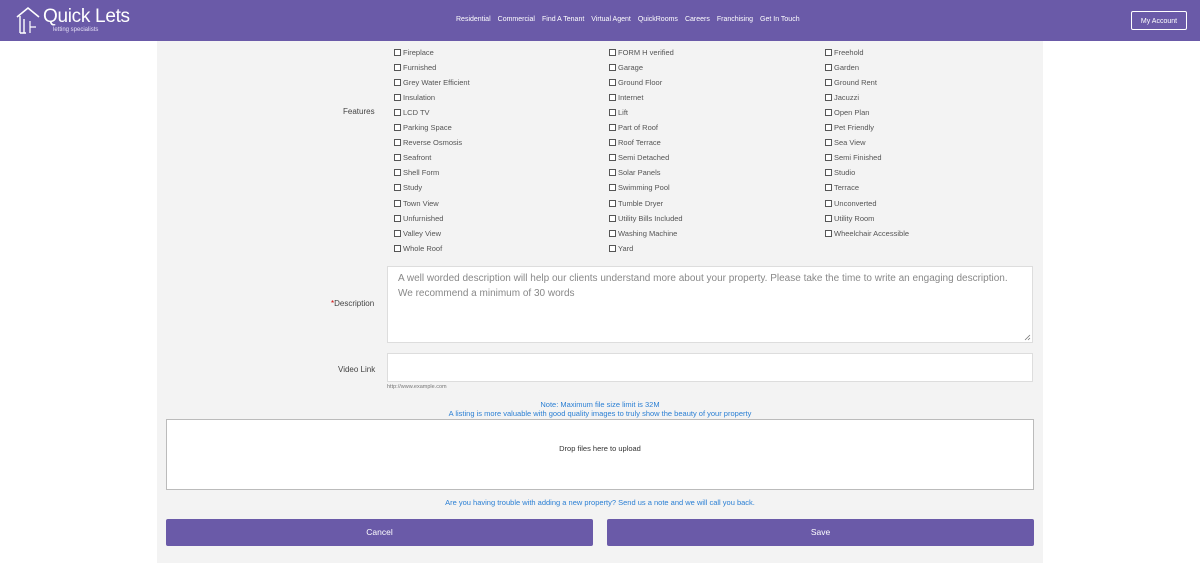  Describe the element at coordinates (1159, 20) in the screenshot. I see `my-account-button: My Account` at that location.